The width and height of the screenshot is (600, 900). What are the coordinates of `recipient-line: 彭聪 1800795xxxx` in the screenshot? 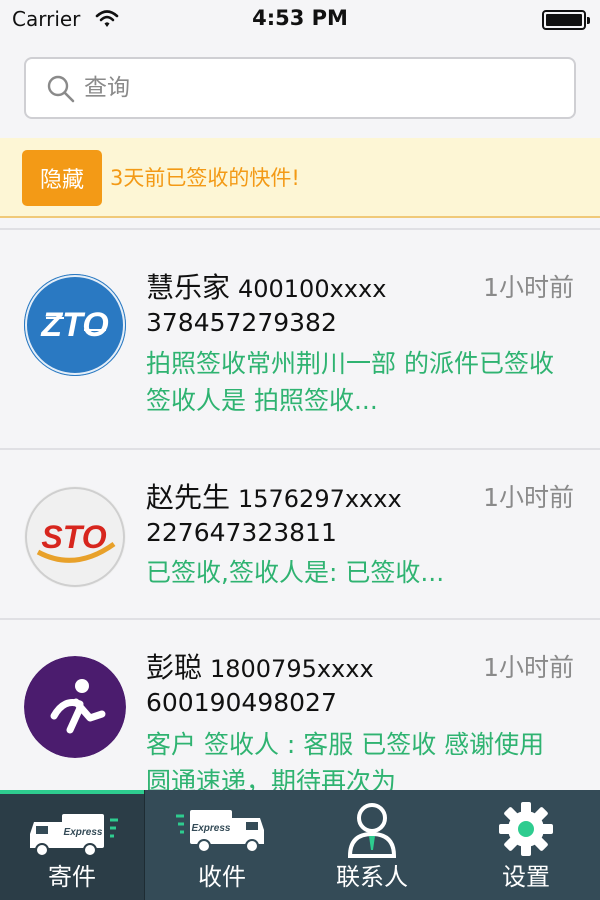 It's located at (260, 666).